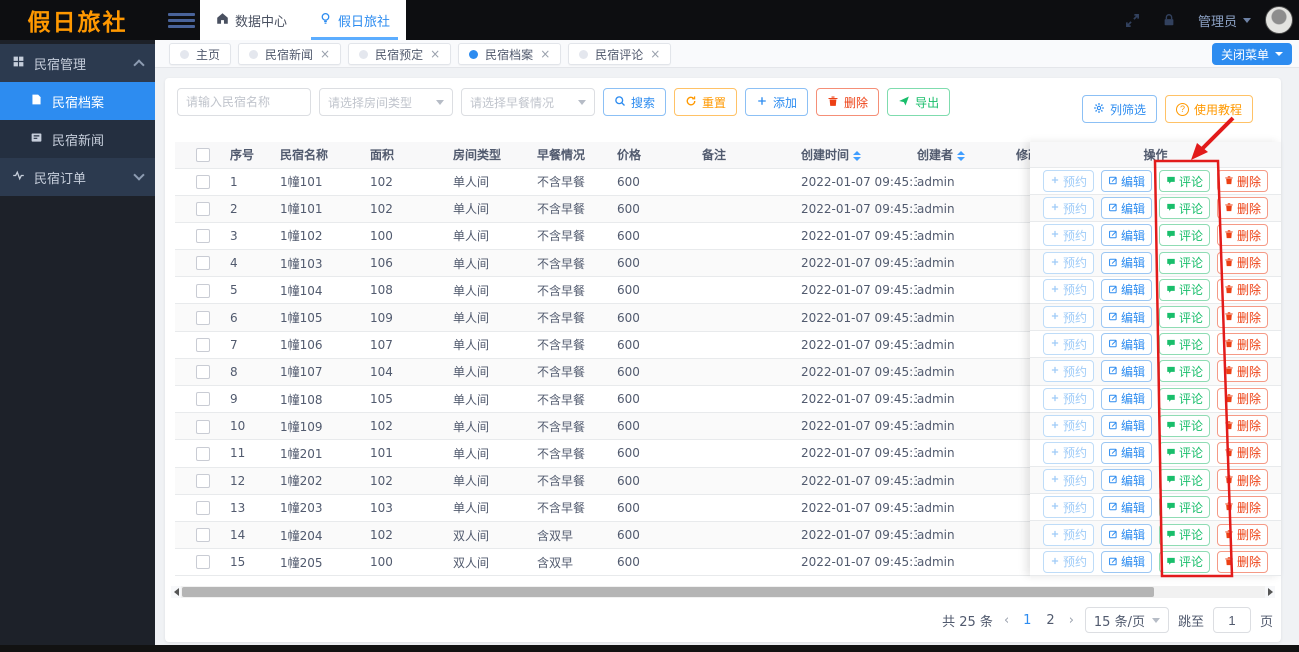  Describe the element at coordinates (1027, 620) in the screenshot. I see `page-1: 1` at that location.